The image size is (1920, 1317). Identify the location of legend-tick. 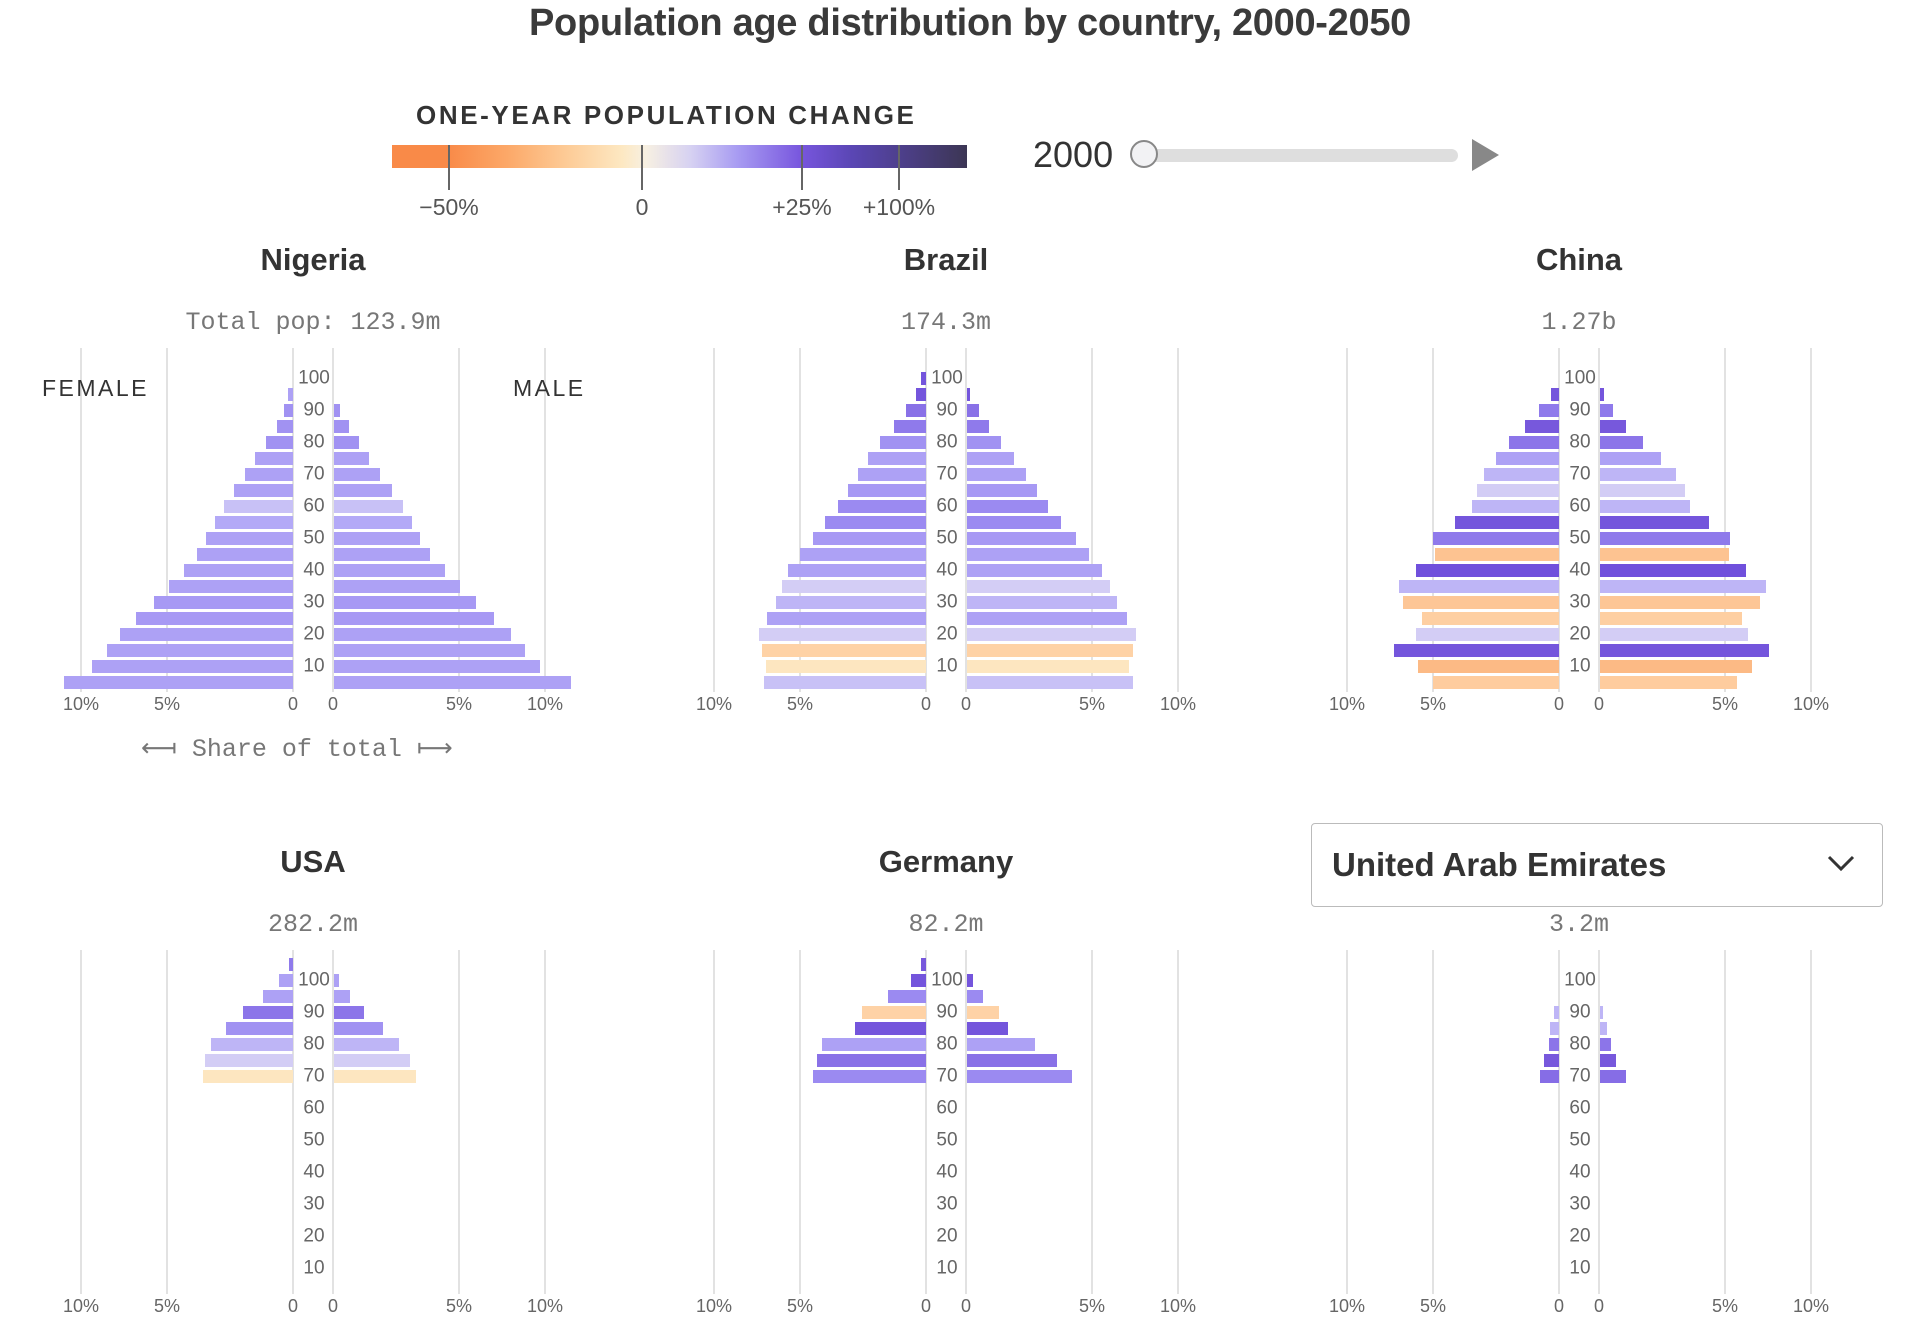
(642, 167).